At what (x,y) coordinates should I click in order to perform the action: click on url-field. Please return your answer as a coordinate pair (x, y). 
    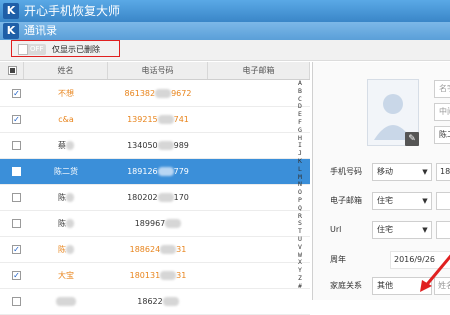
    Looking at the image, I should click on (443, 230).